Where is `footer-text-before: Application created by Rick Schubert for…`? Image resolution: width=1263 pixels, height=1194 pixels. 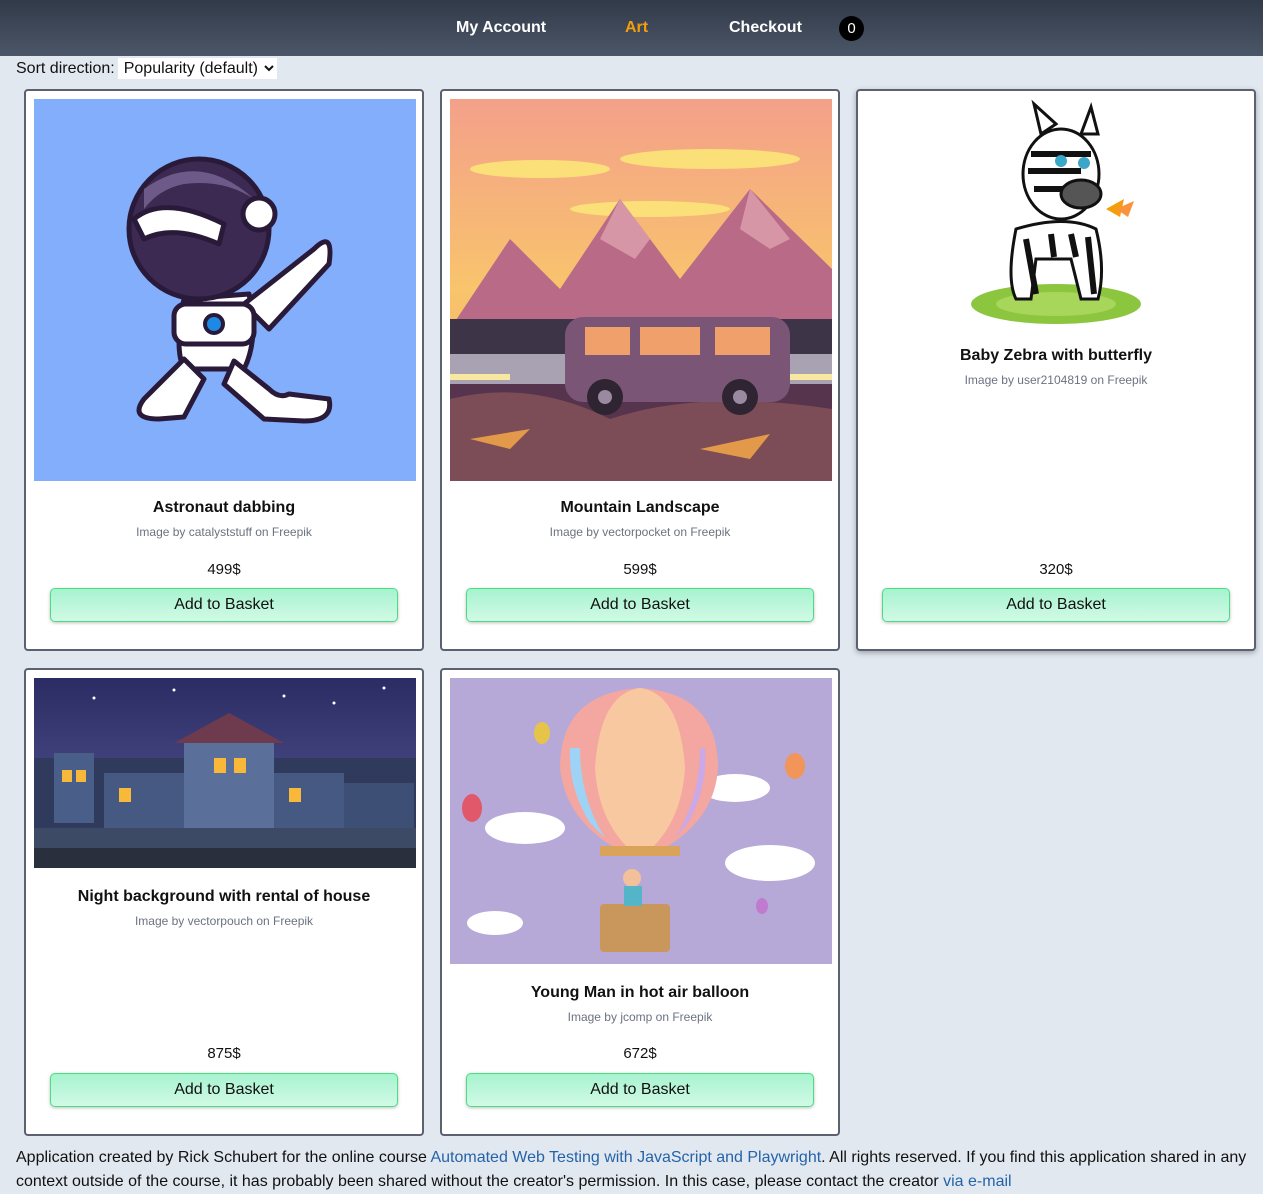 footer-text-before: Application created by Rick Schubert for… is located at coordinates (223, 1157).